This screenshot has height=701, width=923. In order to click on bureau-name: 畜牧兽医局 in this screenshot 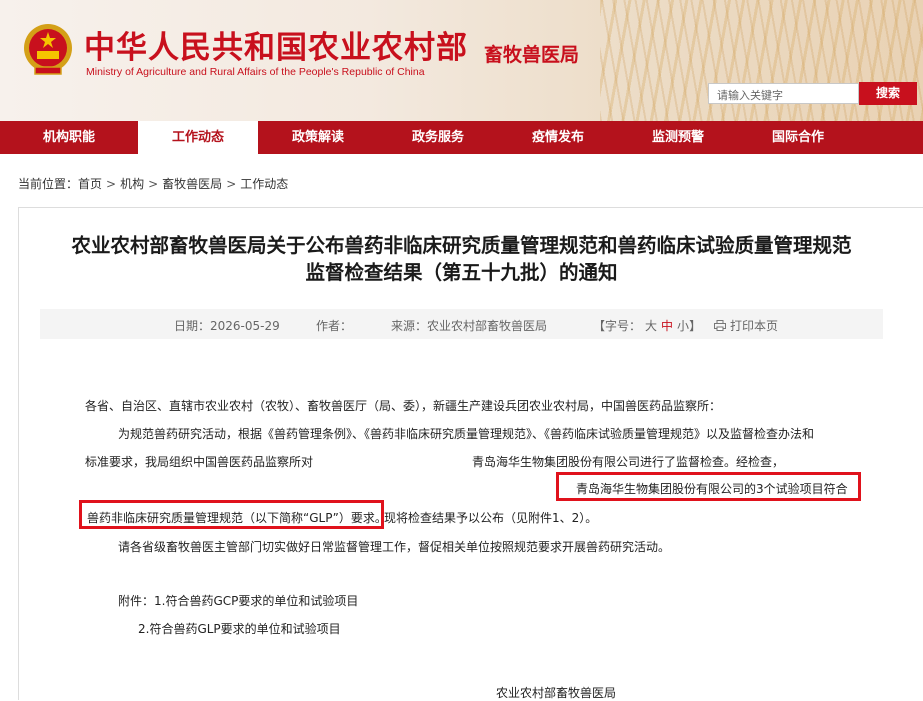, I will do `click(531, 53)`.